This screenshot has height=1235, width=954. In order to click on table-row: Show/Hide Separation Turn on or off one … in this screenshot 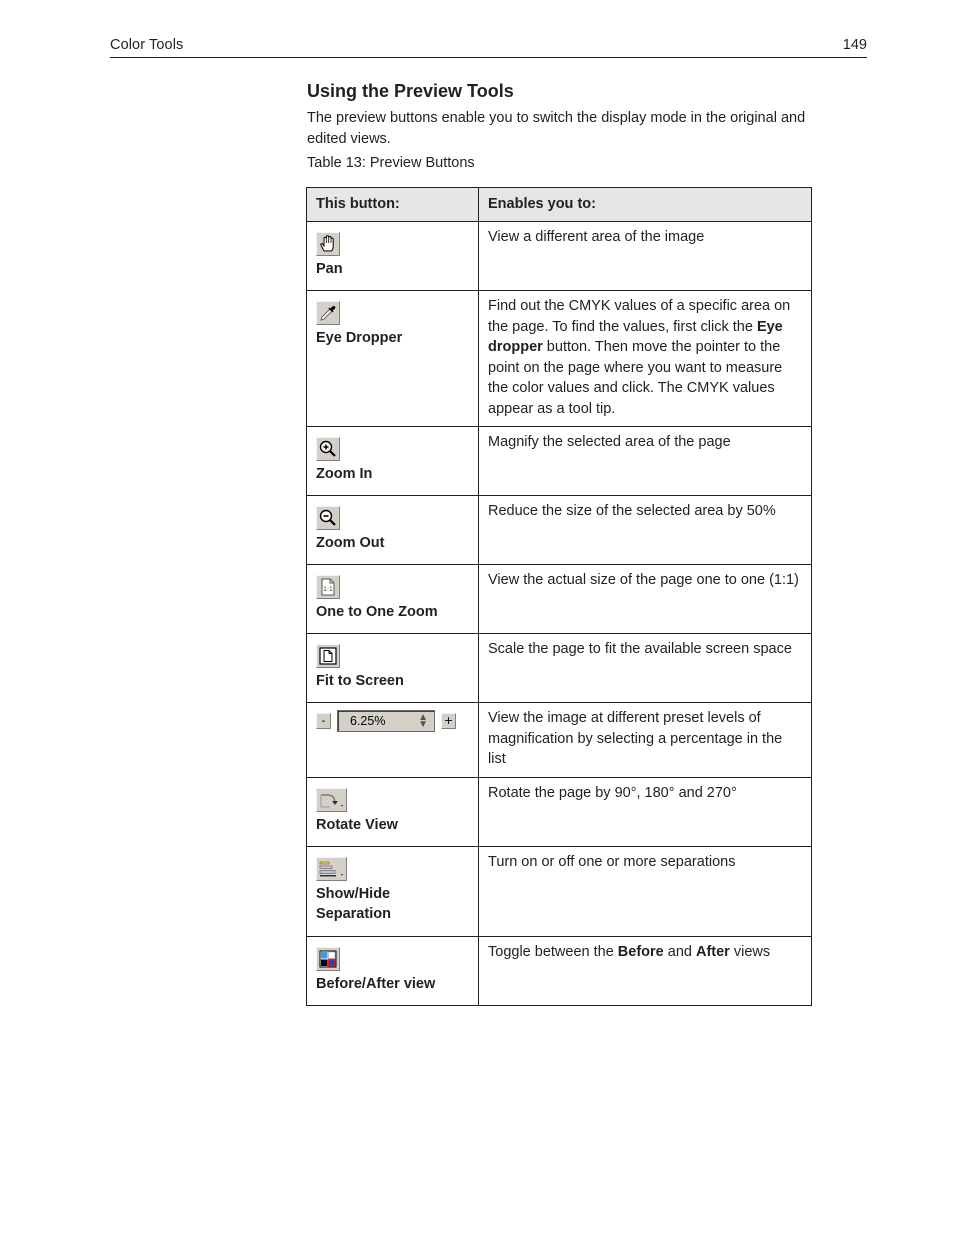, I will do `click(559, 891)`.